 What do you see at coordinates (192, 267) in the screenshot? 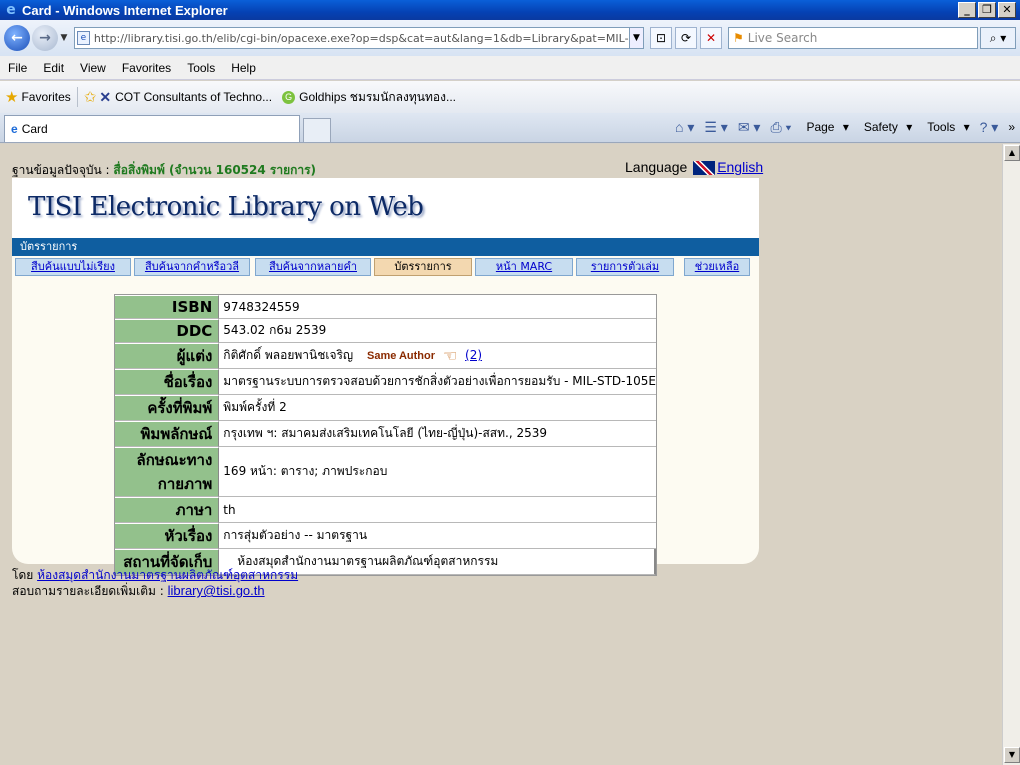
I see `tab-keyword-search: สืบค้นจากคำหรือวลี` at bounding box center [192, 267].